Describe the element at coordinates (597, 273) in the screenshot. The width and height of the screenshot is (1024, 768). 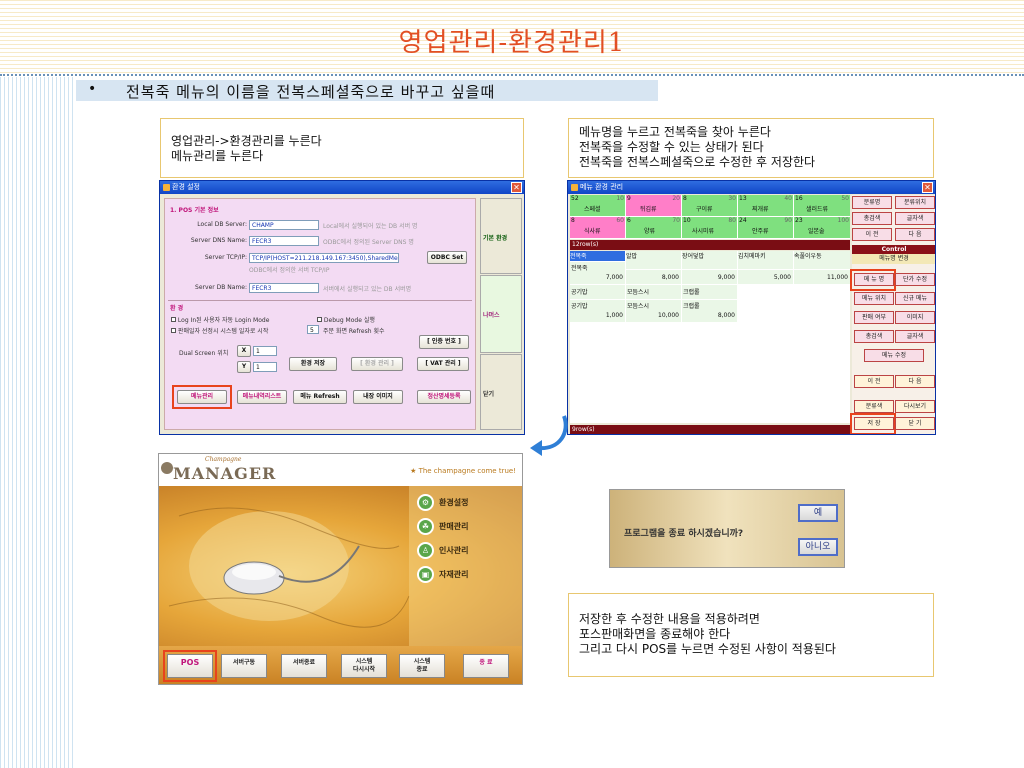
I see `item-cell: 전복죽 7,000` at that location.